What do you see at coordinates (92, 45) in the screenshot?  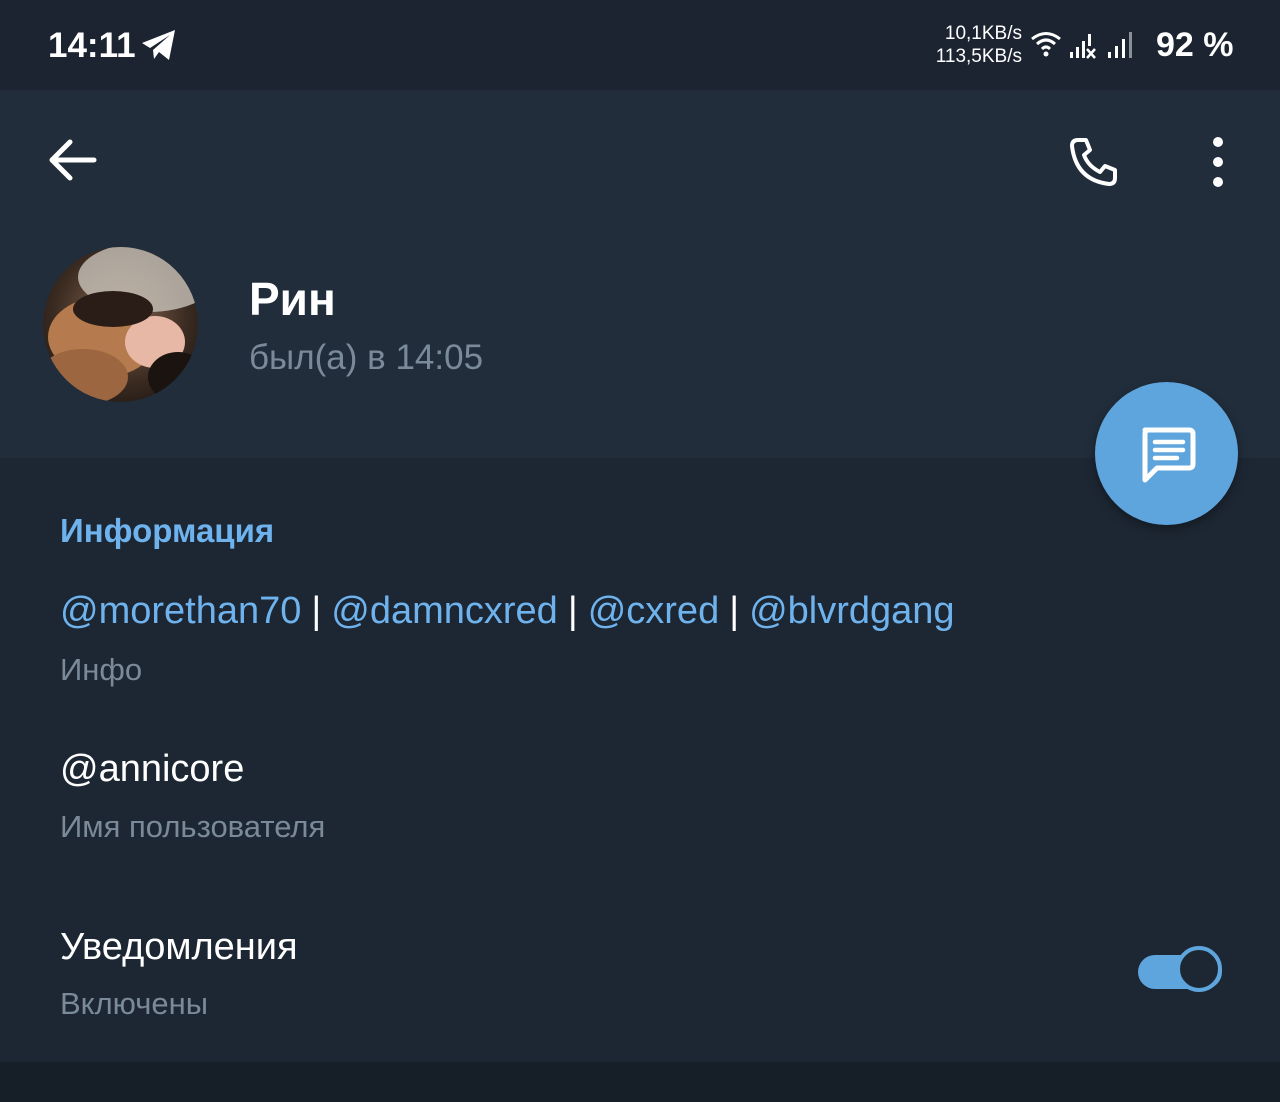 I see `status-time: 14:11` at bounding box center [92, 45].